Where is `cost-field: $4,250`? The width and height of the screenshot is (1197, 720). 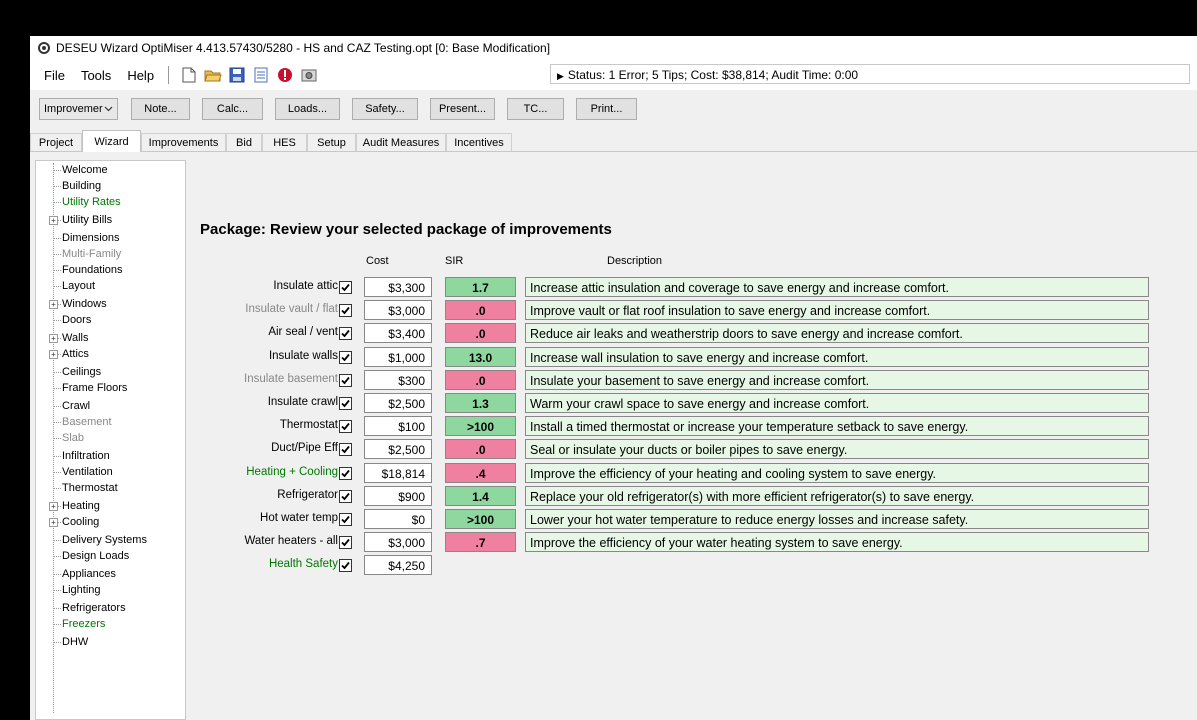
cost-field: $4,250 is located at coordinates (398, 565).